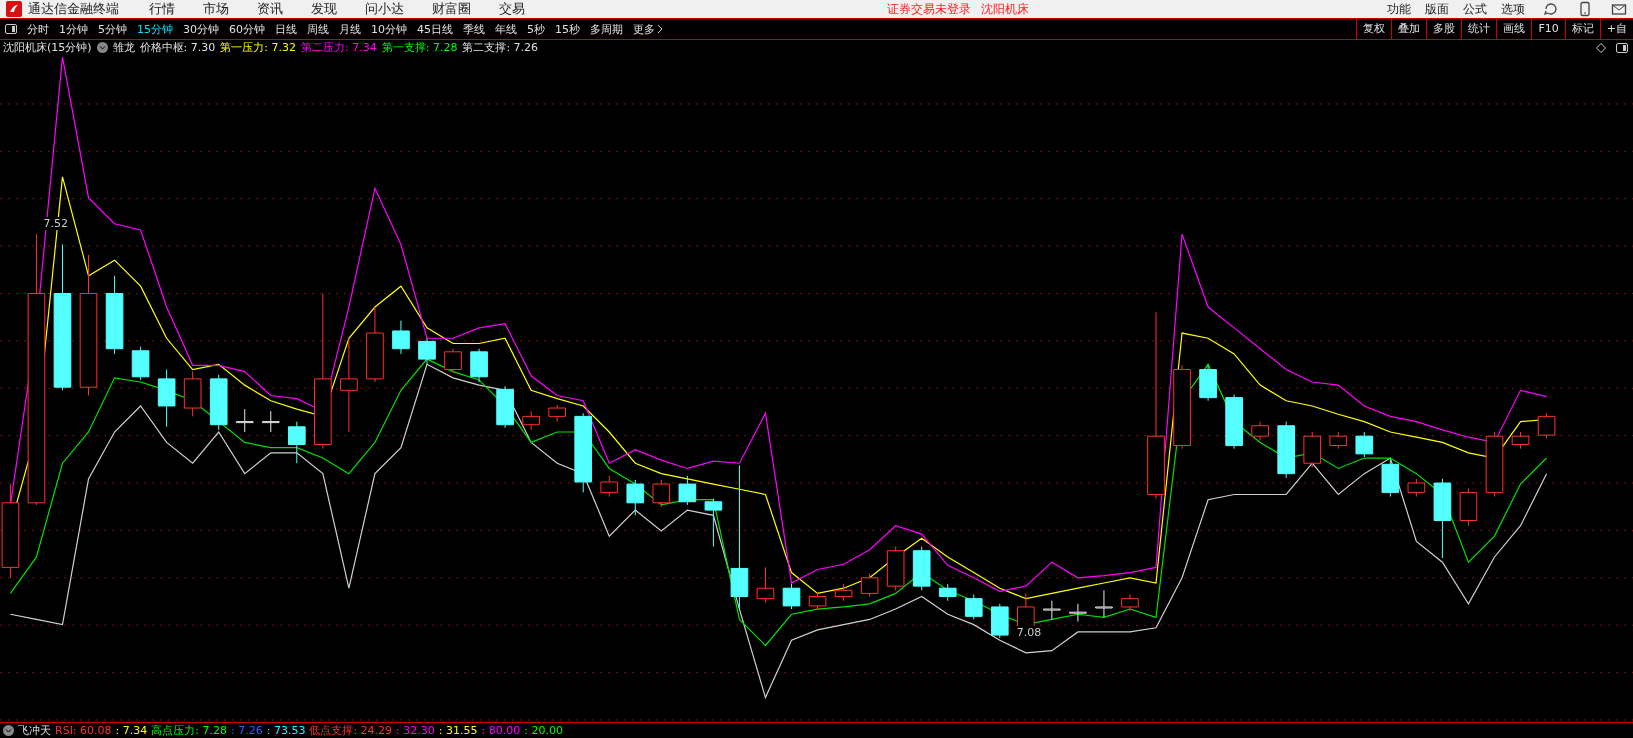 The height and width of the screenshot is (738, 1633). What do you see at coordinates (350, 29) in the screenshot?
I see `period-tab: 月线` at bounding box center [350, 29].